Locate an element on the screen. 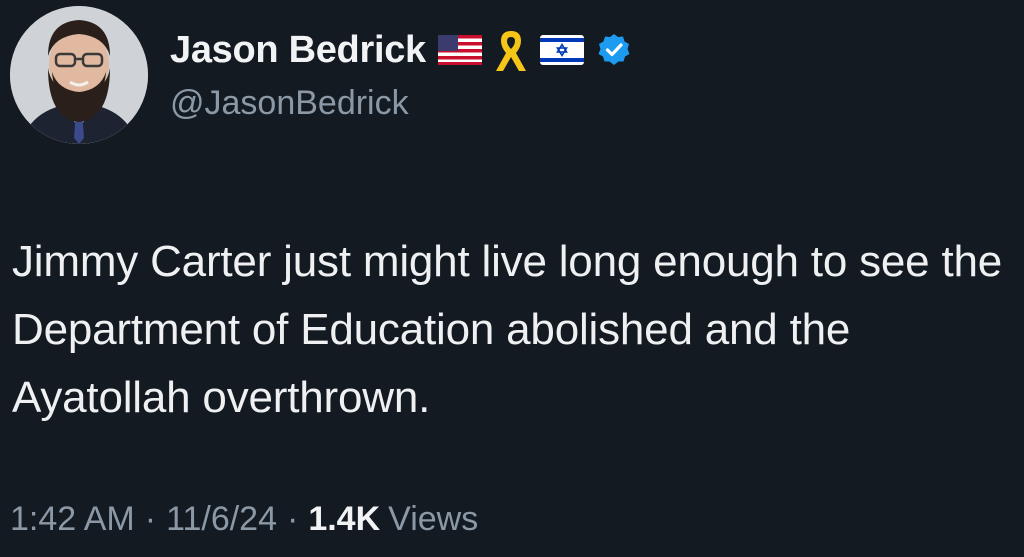 Image resolution: width=1024 pixels, height=557 pixels. name-row: Jason Bedrick is located at coordinates (401, 50).